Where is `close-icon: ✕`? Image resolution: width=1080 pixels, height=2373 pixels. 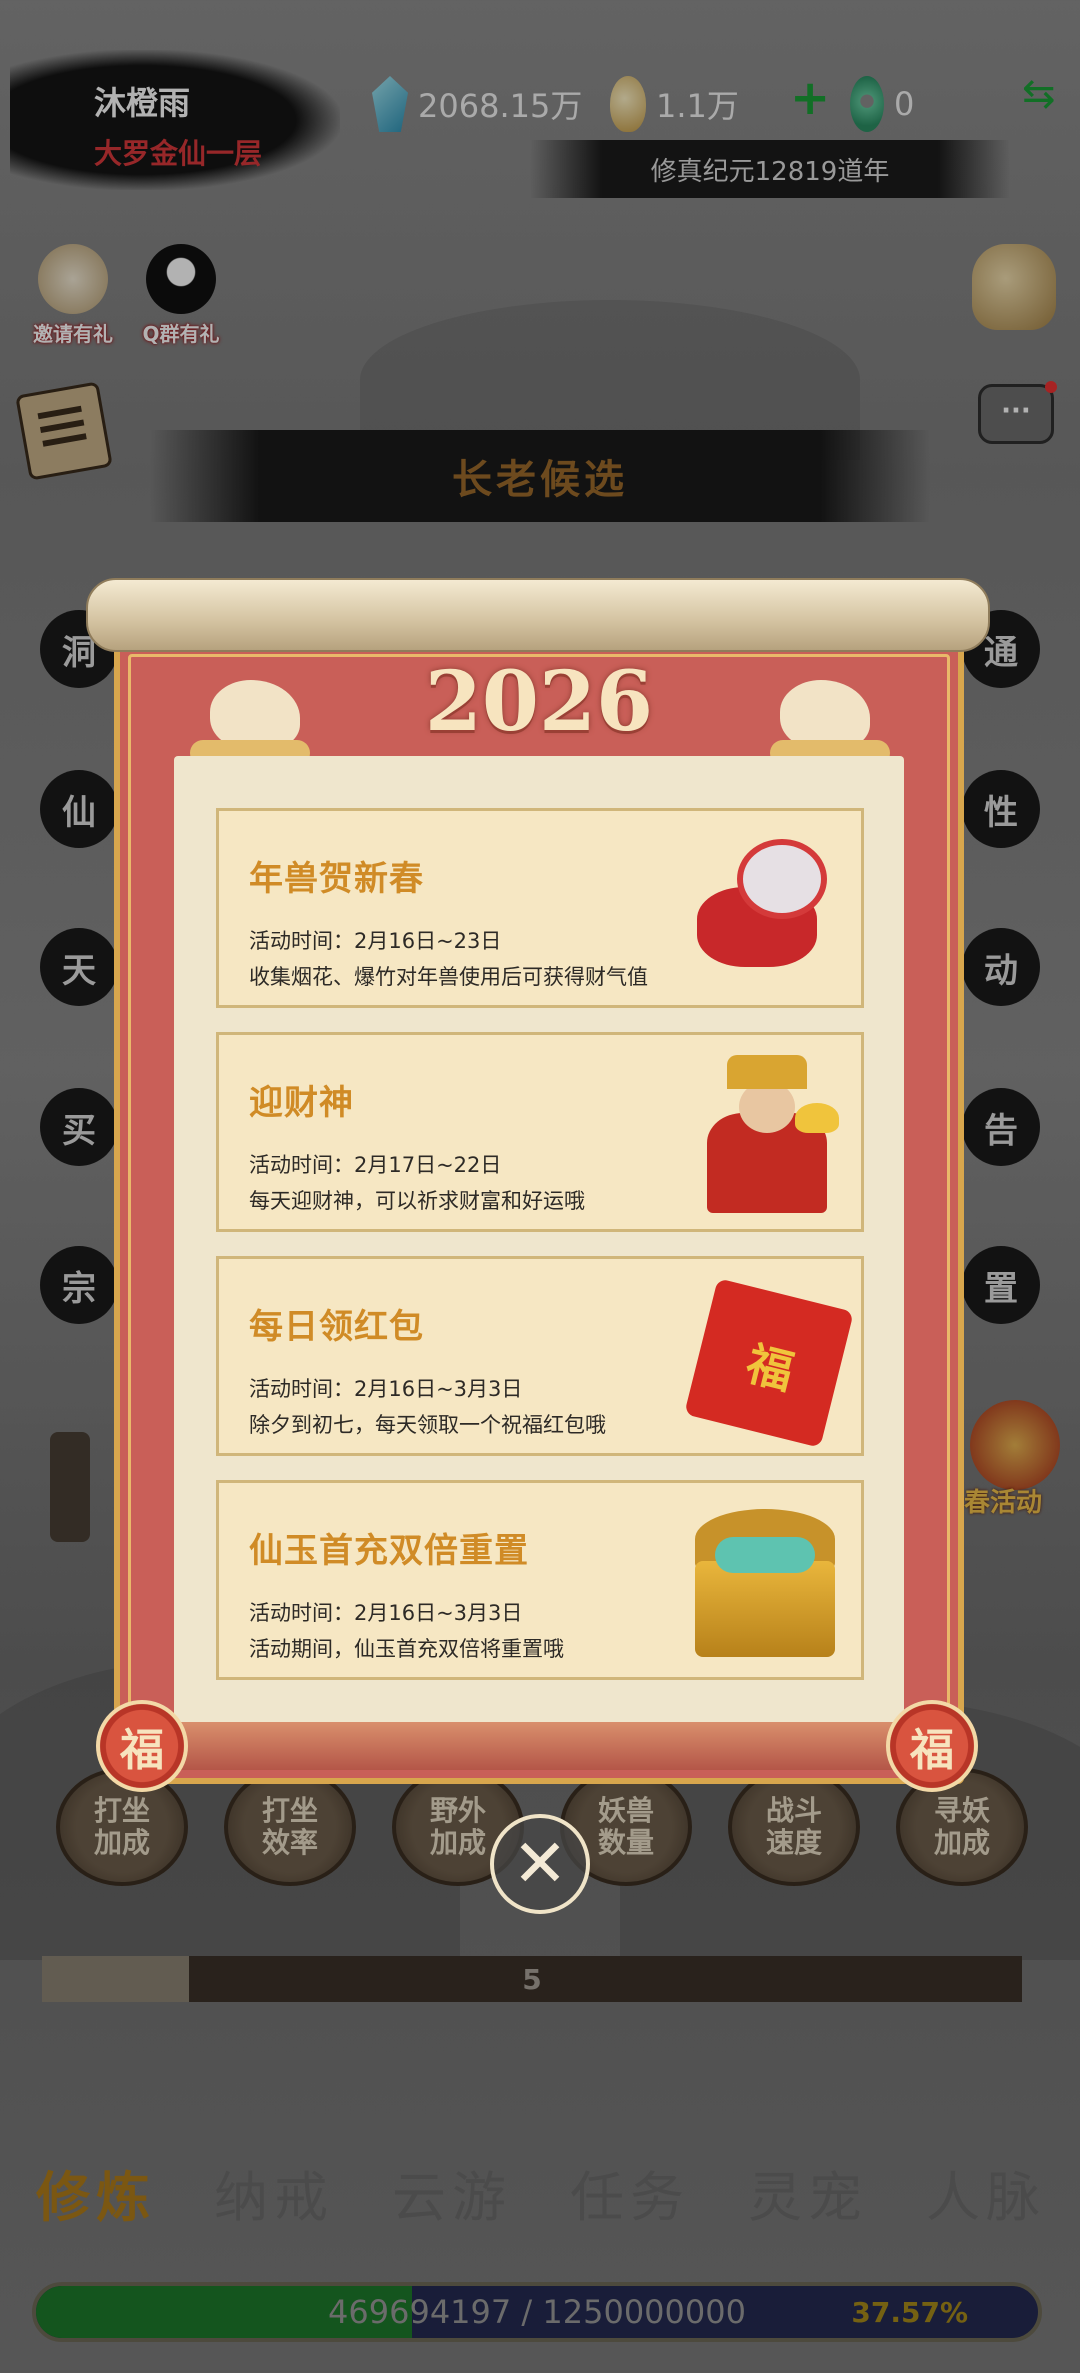 close-icon: ✕ is located at coordinates (540, 1863).